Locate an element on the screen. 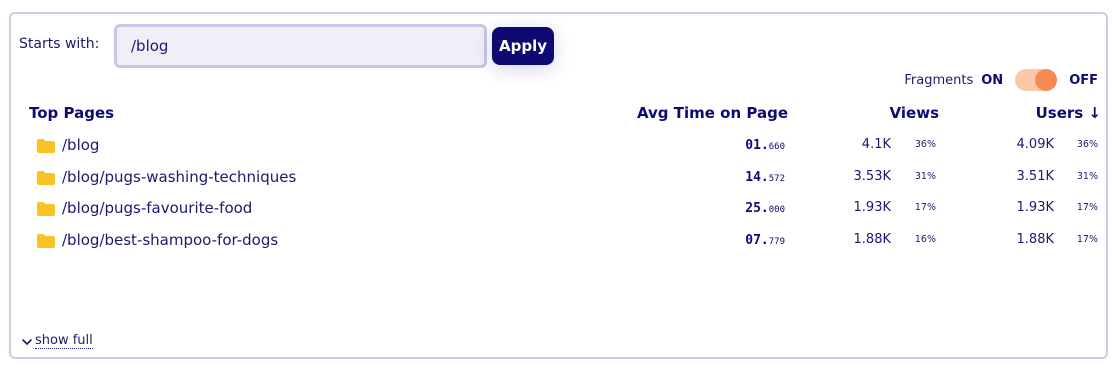 This screenshot has height=372, width=1117. show-full-label: show full is located at coordinates (64, 341).